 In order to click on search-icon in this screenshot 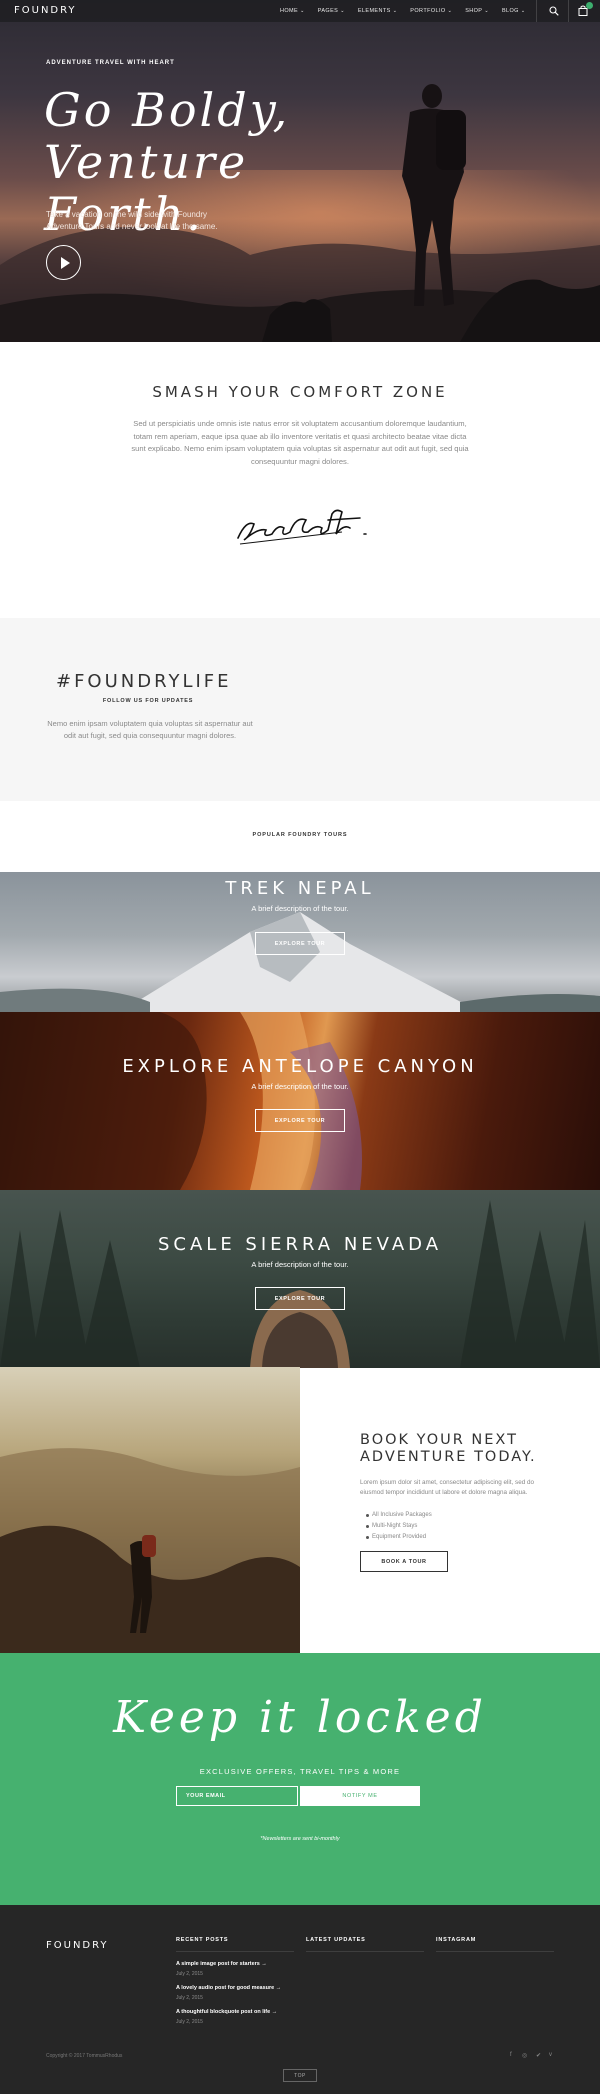, I will do `click(554, 11)`.